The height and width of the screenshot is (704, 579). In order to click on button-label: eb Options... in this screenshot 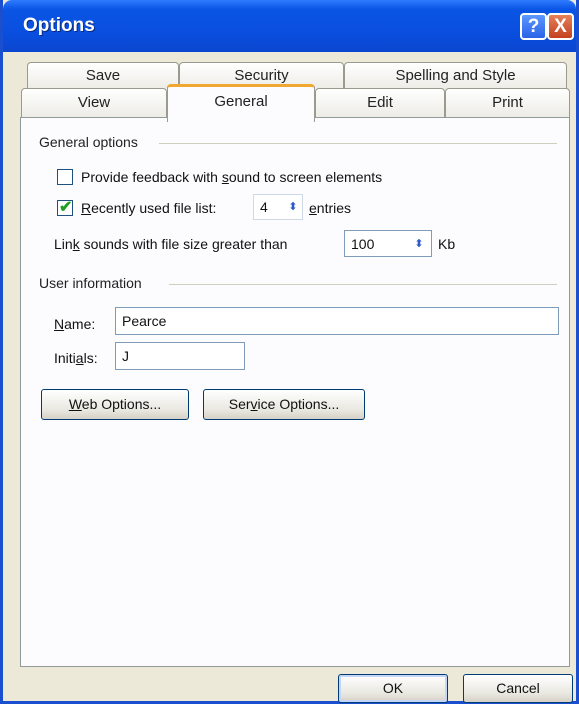, I will do `click(121, 404)`.